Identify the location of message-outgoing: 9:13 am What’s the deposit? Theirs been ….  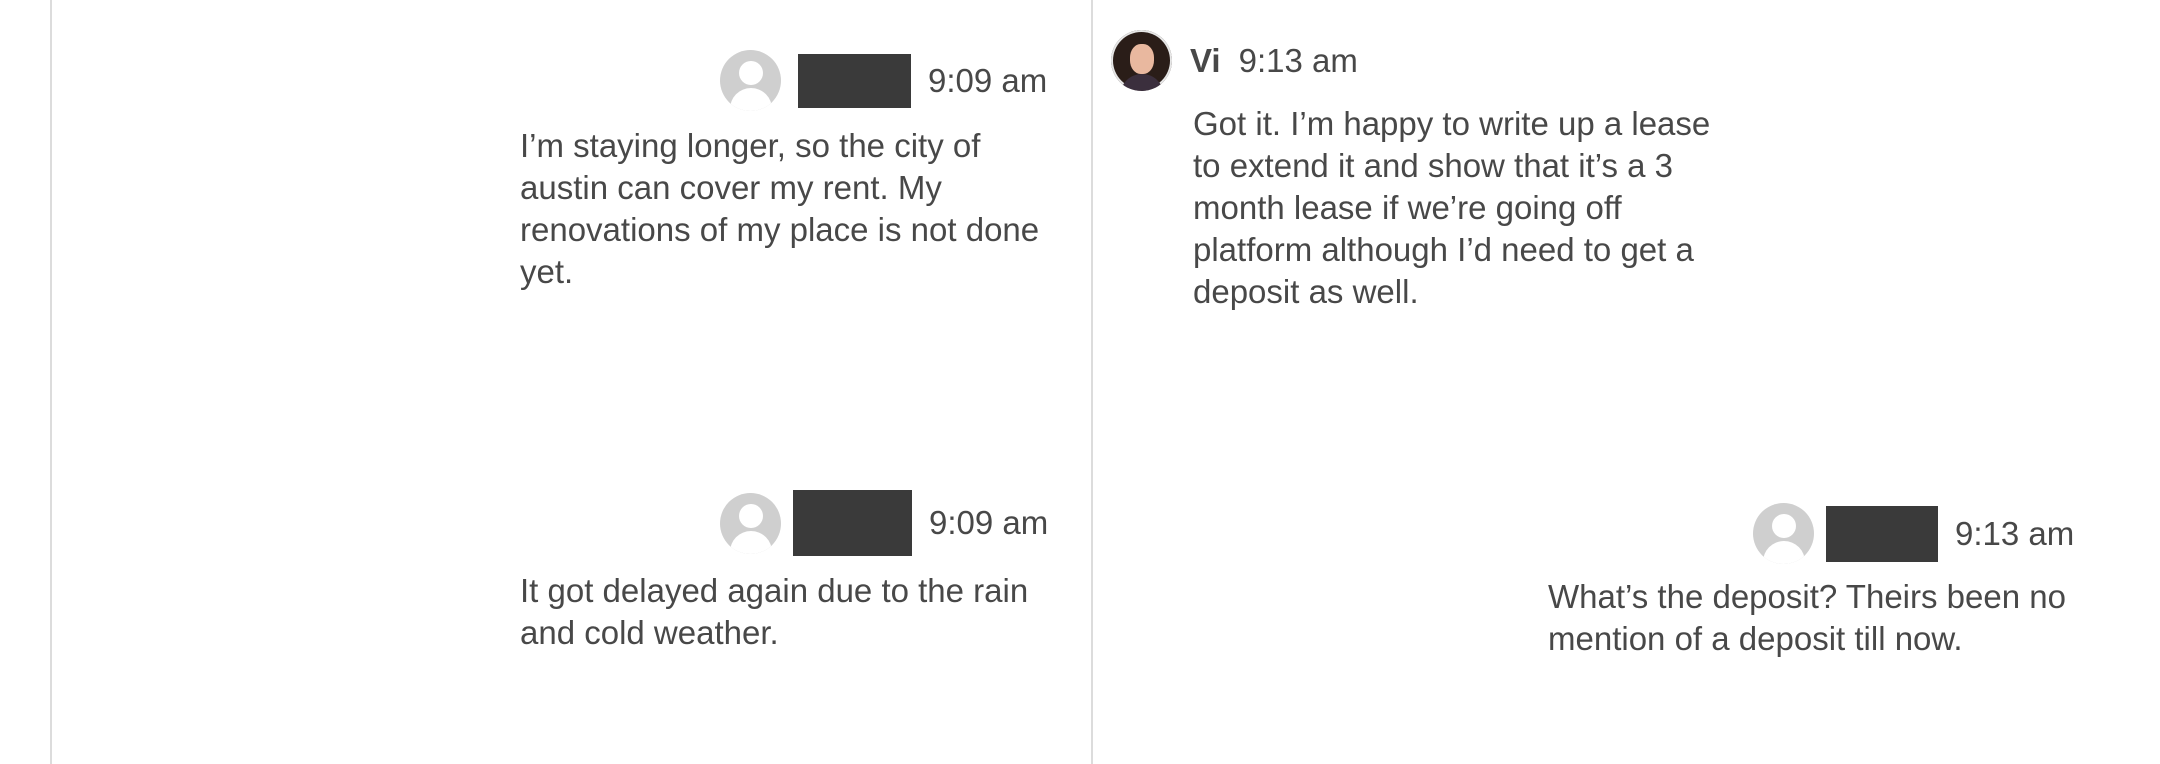
(1848, 581).